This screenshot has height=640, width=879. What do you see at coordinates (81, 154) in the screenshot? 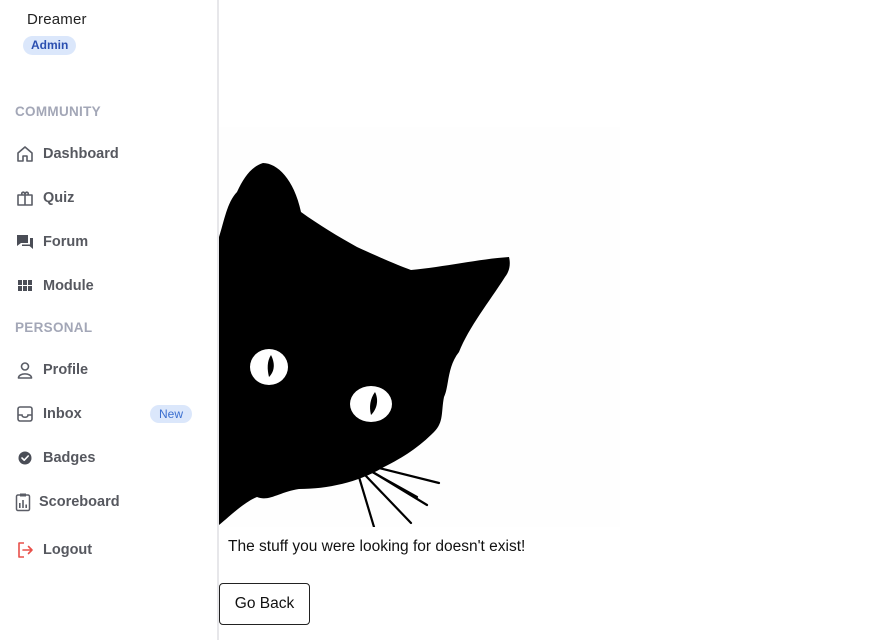
I see `sidebar-item-label: Dashboard` at bounding box center [81, 154].